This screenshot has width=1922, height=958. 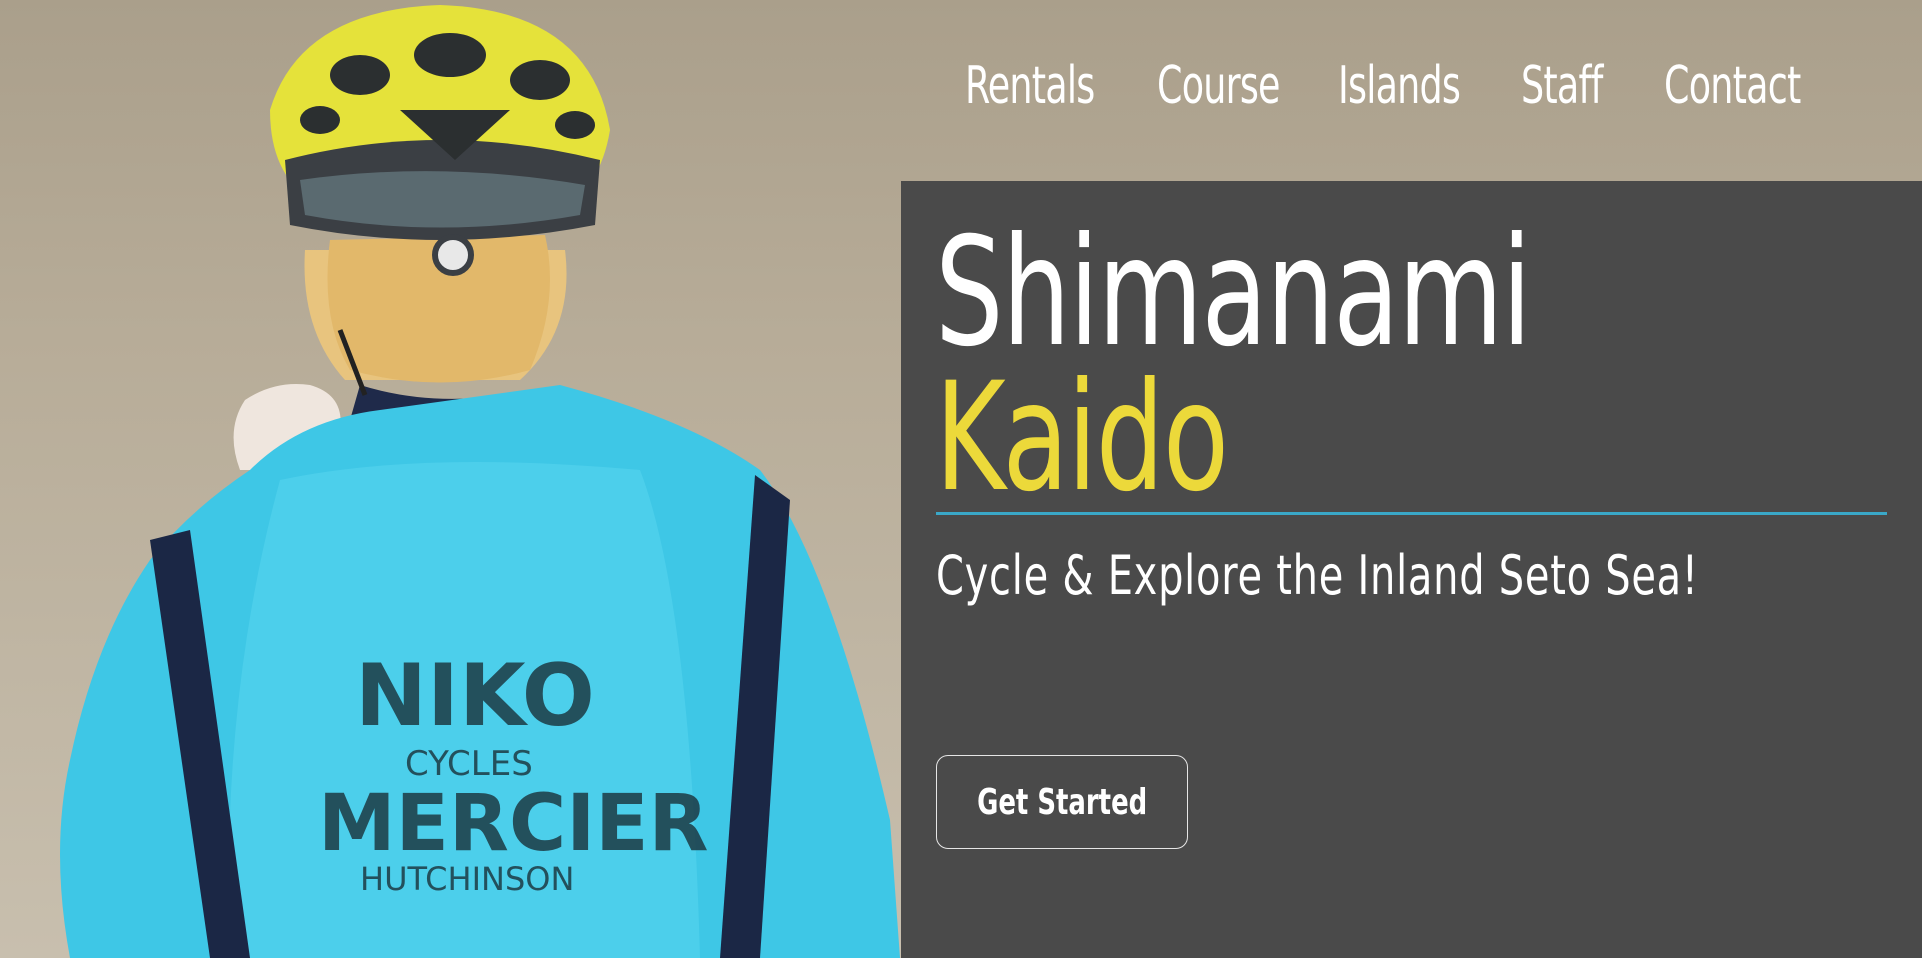 I want to click on hero-title-line1: Shimanami, so click(x=1233, y=293).